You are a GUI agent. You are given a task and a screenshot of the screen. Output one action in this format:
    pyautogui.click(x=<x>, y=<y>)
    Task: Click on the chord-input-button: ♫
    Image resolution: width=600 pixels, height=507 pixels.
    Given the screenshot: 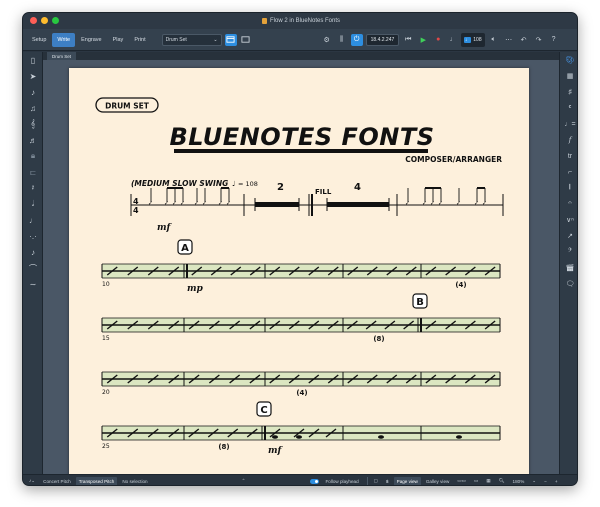 What is the action you would take?
    pyautogui.click(x=33, y=108)
    